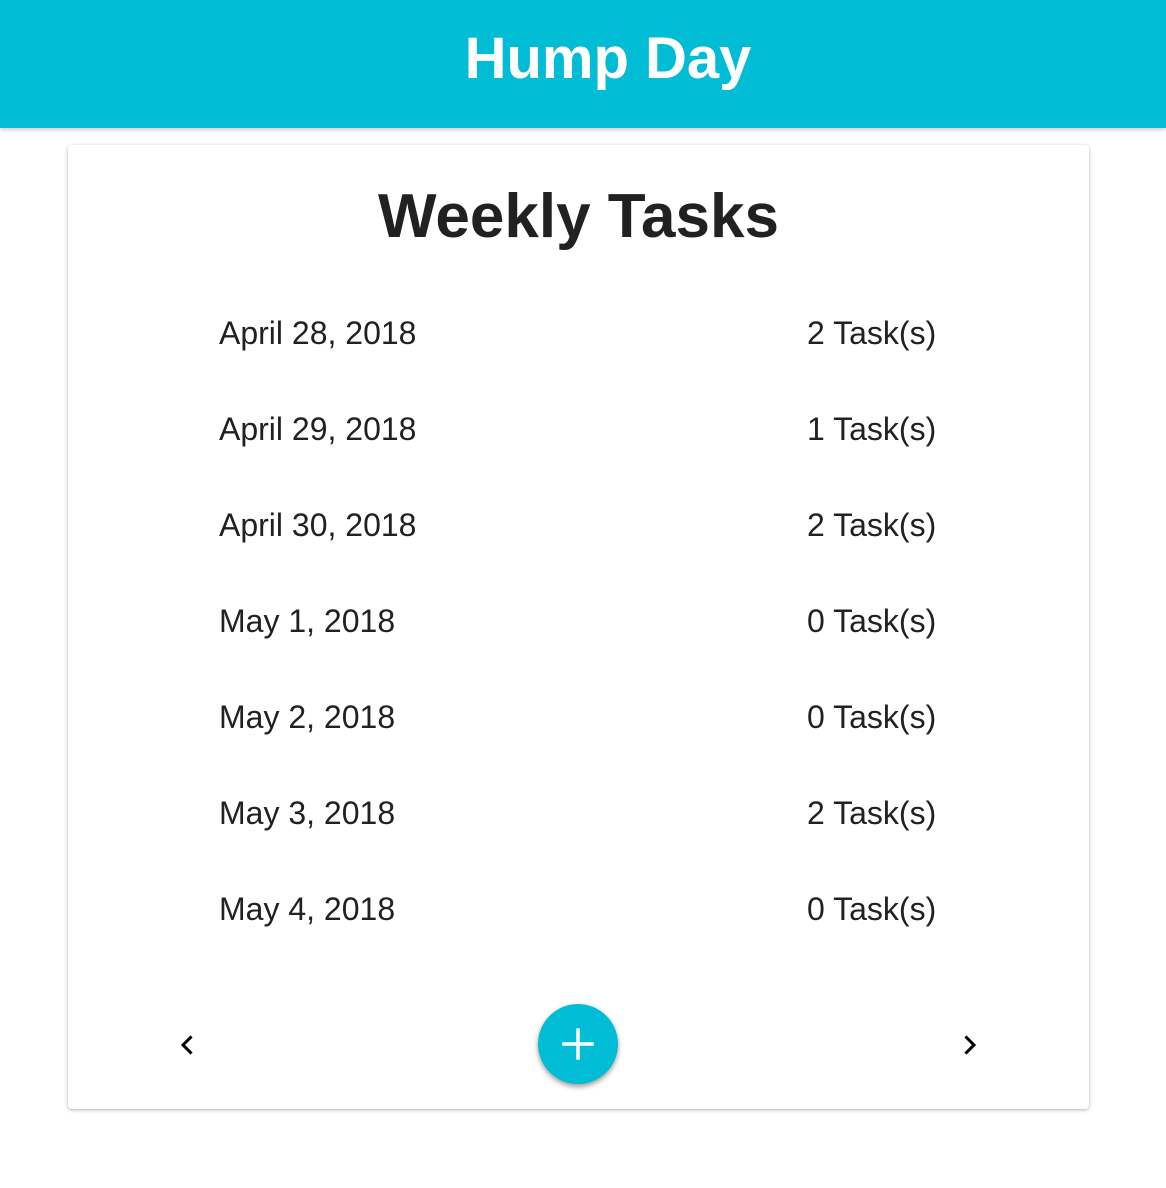  What do you see at coordinates (578, 429) in the screenshot?
I see `day-row: April 29, 2018 1 Task(s)` at bounding box center [578, 429].